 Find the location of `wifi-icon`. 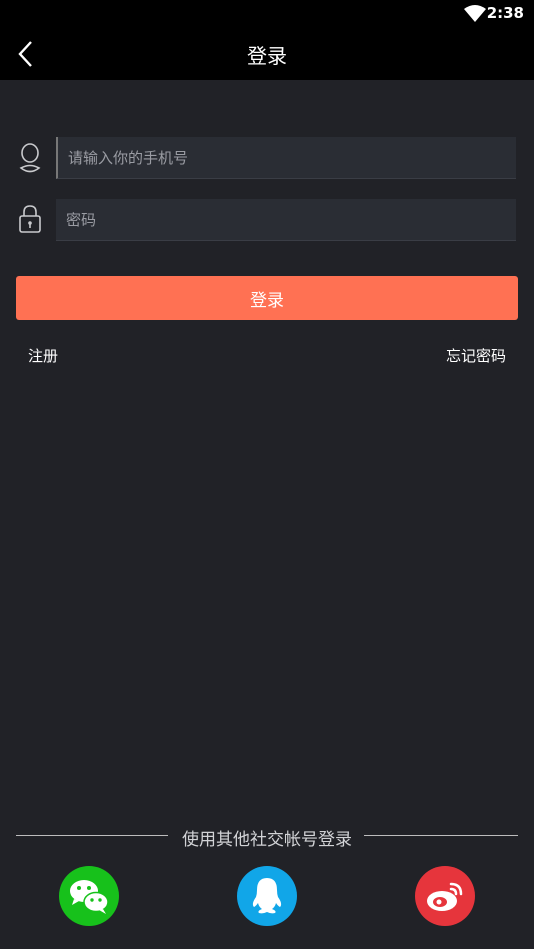

wifi-icon is located at coordinates (475, 13).